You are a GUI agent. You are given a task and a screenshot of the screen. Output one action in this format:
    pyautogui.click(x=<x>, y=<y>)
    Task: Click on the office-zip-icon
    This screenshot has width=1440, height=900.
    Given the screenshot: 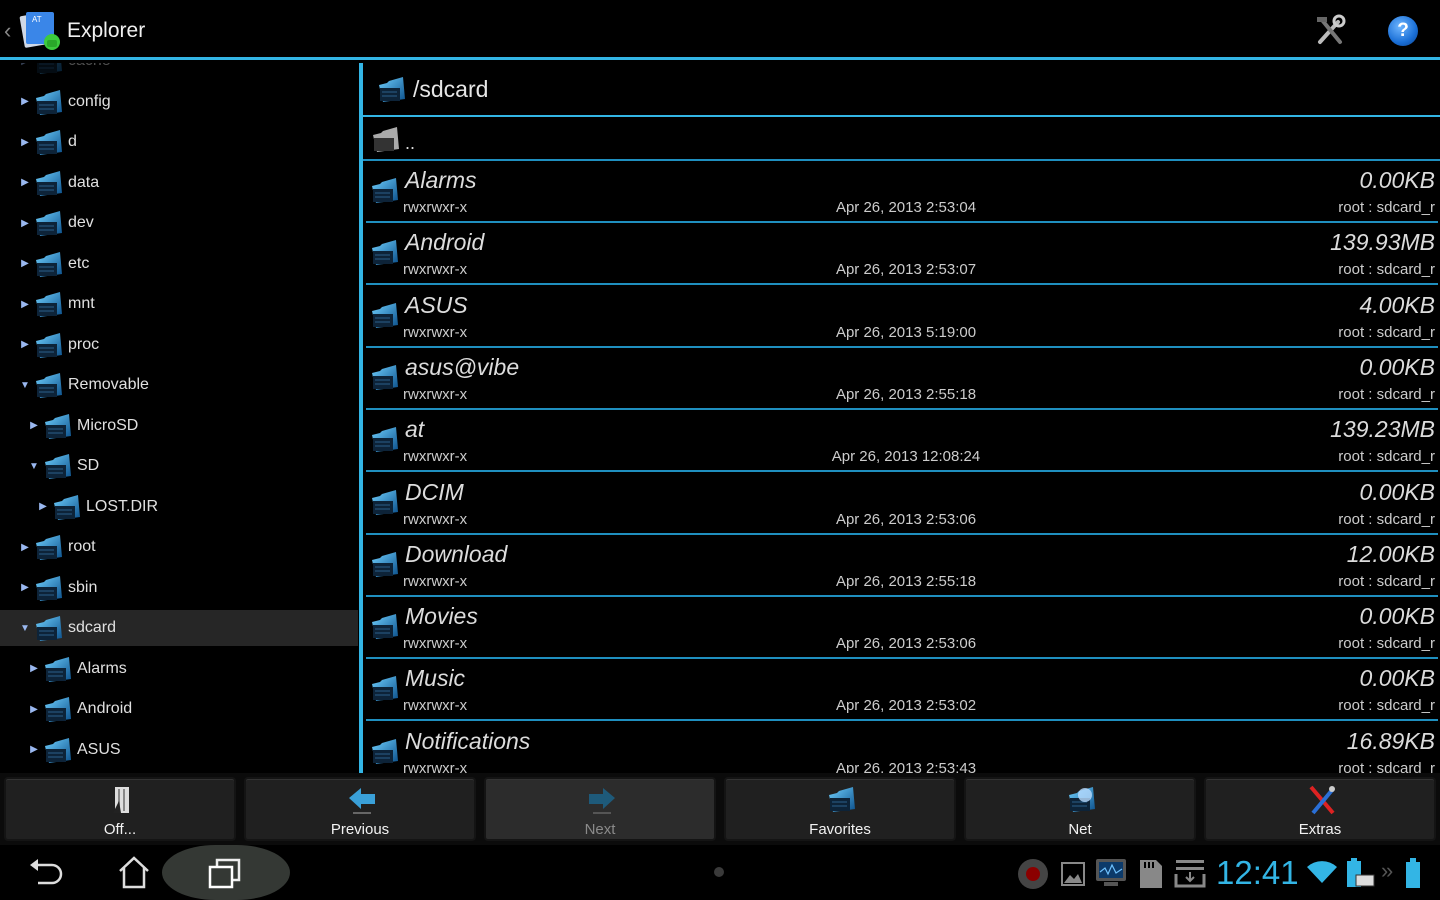 What is the action you would take?
    pyautogui.click(x=121, y=800)
    